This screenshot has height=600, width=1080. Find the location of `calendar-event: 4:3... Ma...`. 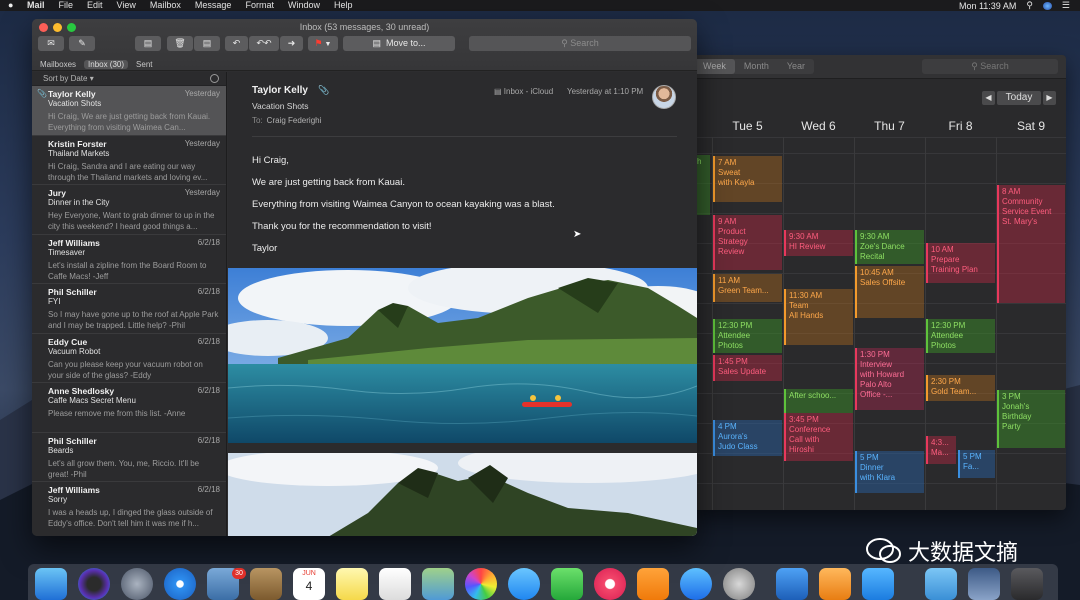

calendar-event: 4:3... Ma... is located at coordinates (941, 450).